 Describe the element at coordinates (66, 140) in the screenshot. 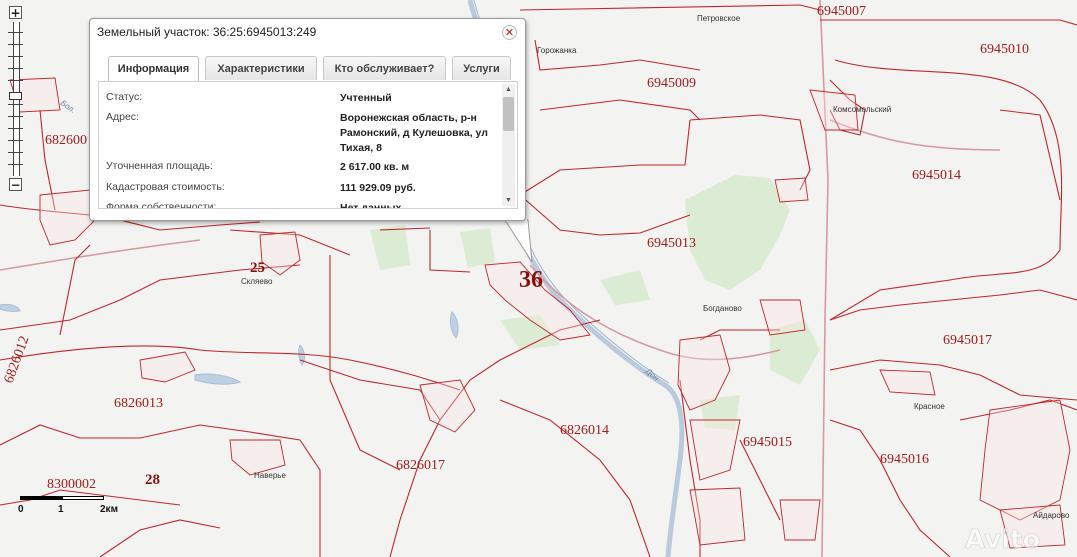

I see `region-label-682600: 682600` at that location.